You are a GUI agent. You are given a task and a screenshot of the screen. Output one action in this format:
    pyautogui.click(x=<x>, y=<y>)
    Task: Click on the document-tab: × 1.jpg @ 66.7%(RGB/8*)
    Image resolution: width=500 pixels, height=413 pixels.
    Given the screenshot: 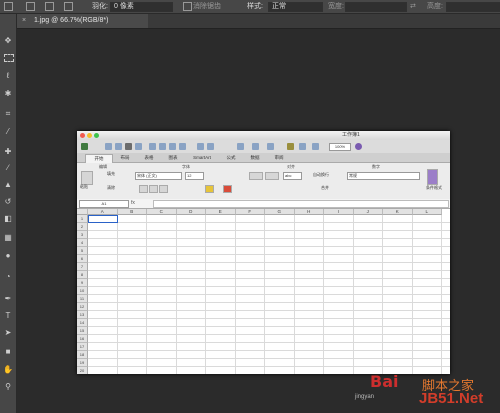 What is the action you would take?
    pyautogui.click(x=82, y=21)
    